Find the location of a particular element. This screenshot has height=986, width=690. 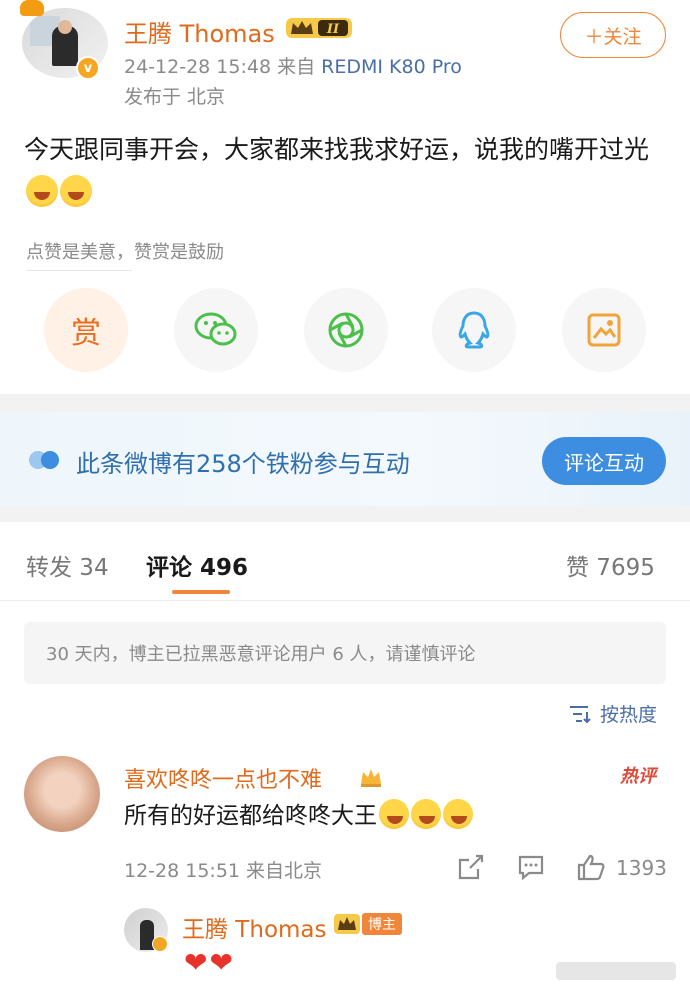

share-wechat-button is located at coordinates (216, 330).